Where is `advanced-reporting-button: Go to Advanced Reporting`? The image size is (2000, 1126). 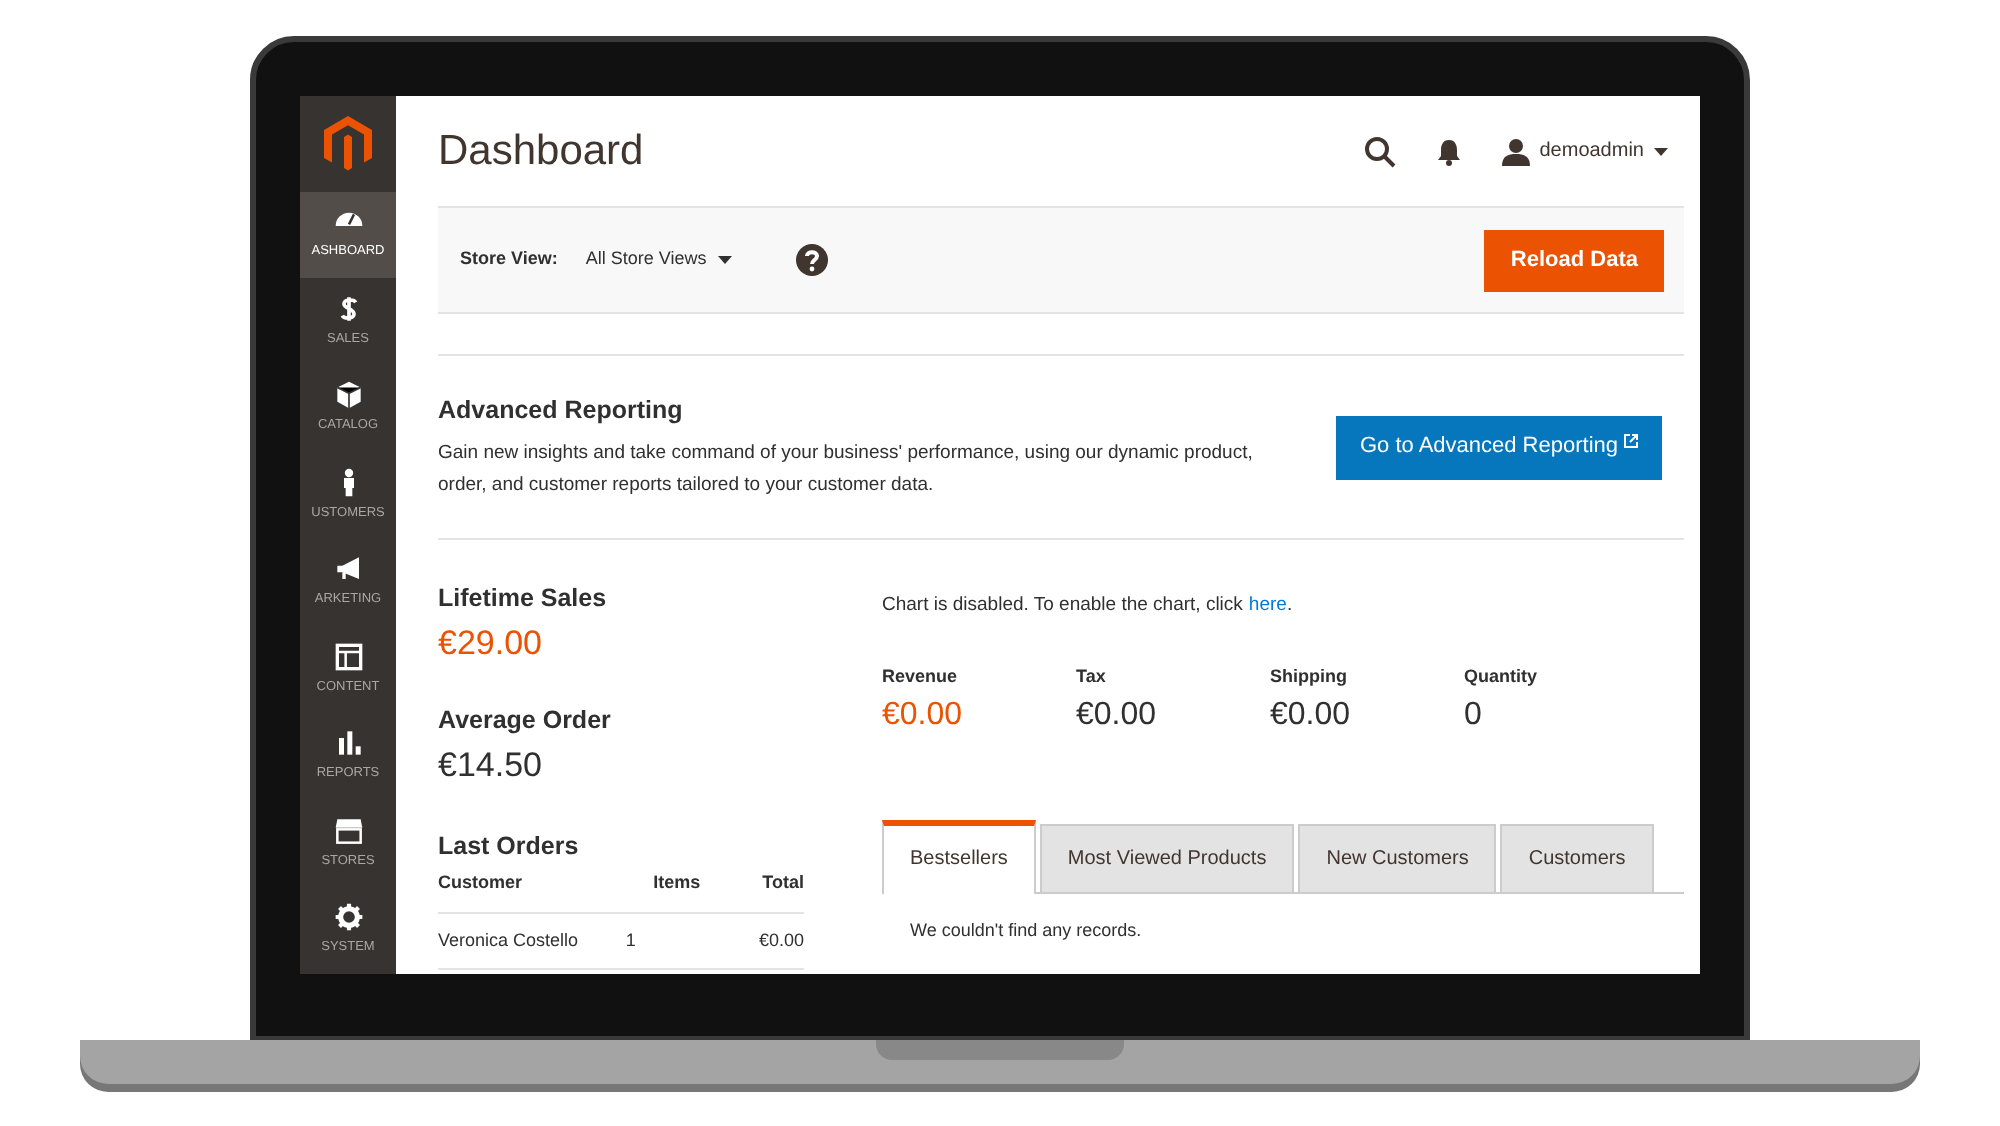
advanced-reporting-button: Go to Advanced Reporting is located at coordinates (1498, 447).